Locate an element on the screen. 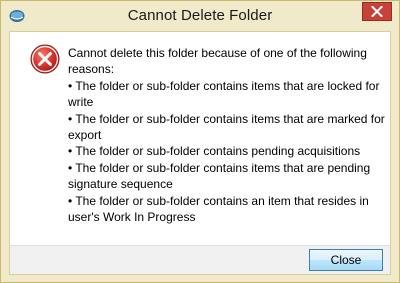 The image size is (400, 283). window-title: Cannot Delete Folder is located at coordinates (200, 15).